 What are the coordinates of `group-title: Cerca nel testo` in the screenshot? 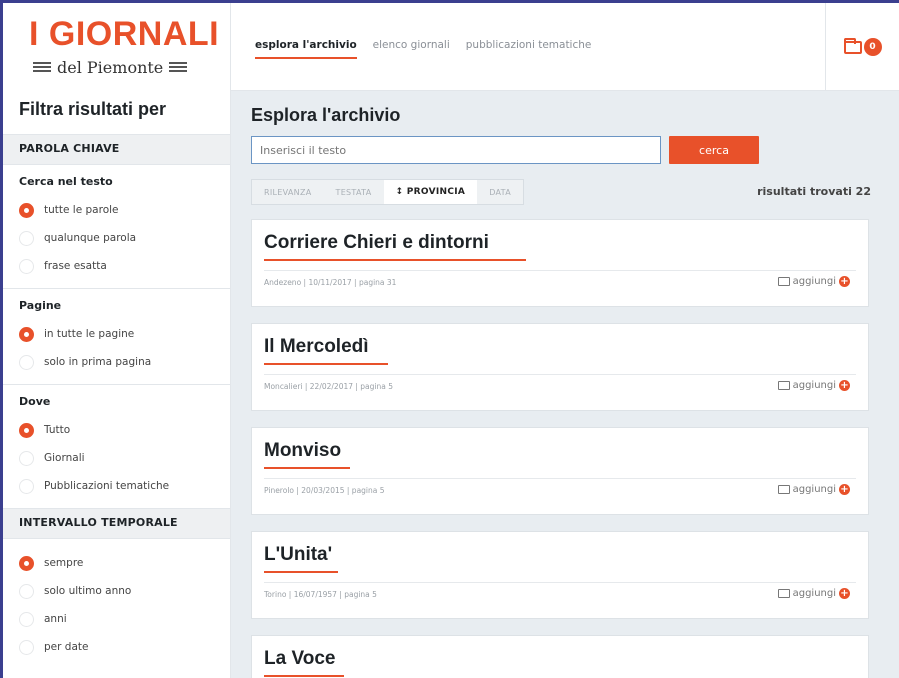 It's located at (66, 181).